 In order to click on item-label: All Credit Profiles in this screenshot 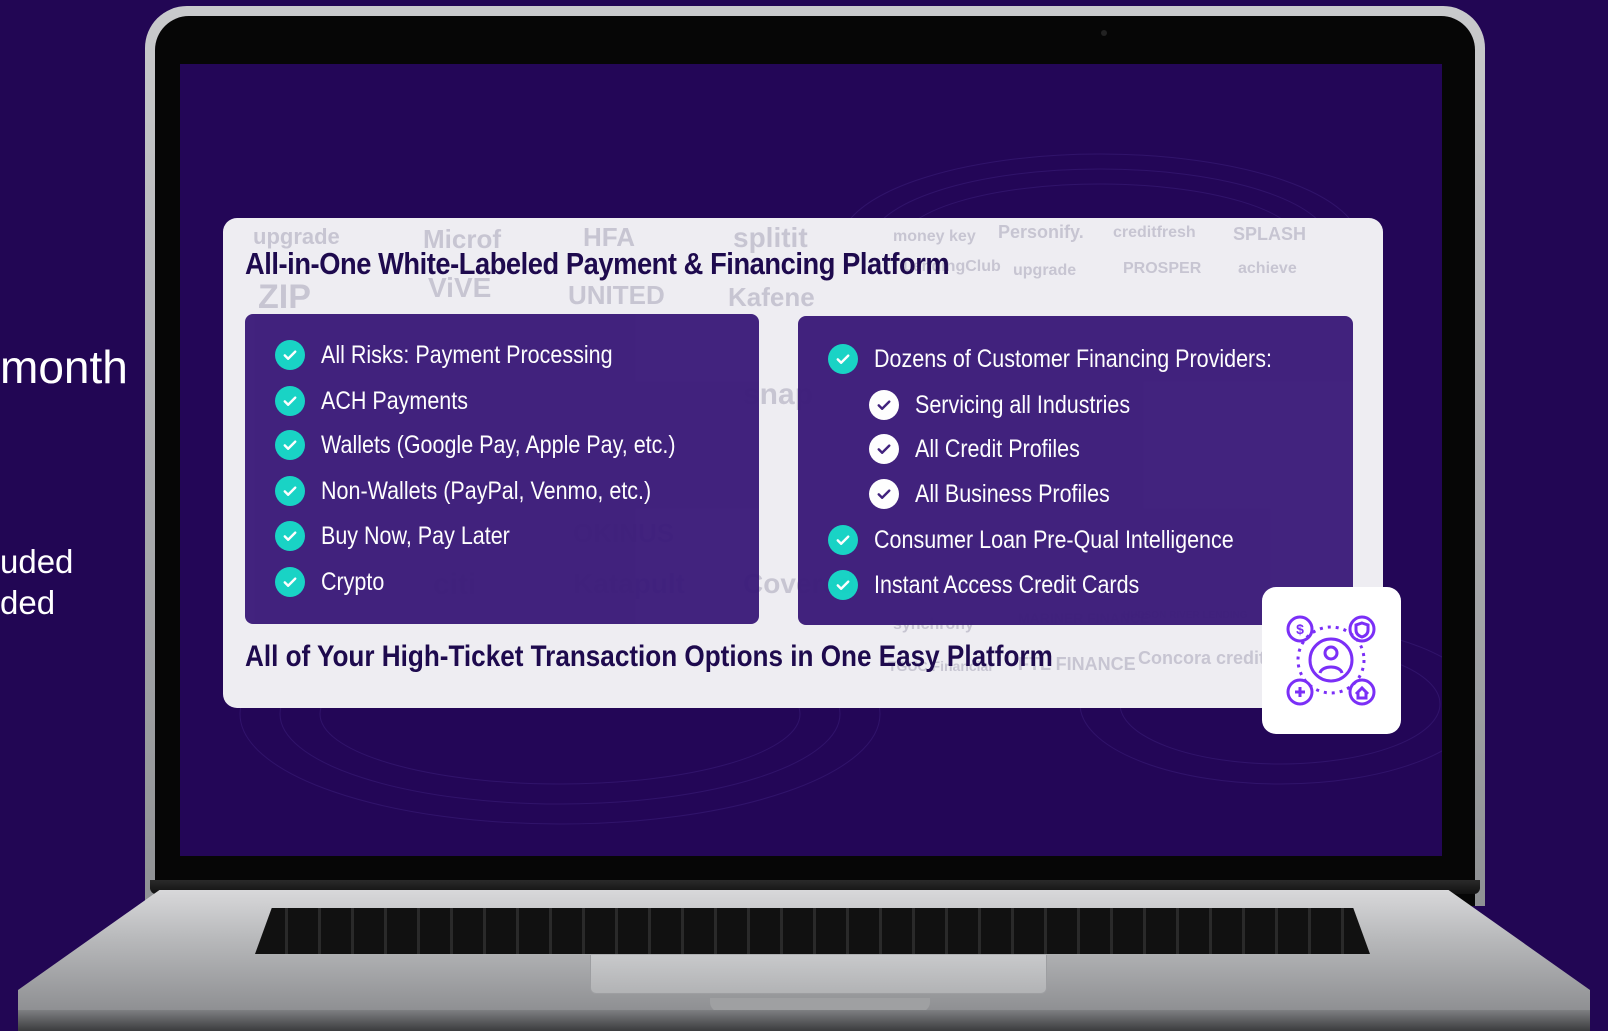, I will do `click(997, 448)`.